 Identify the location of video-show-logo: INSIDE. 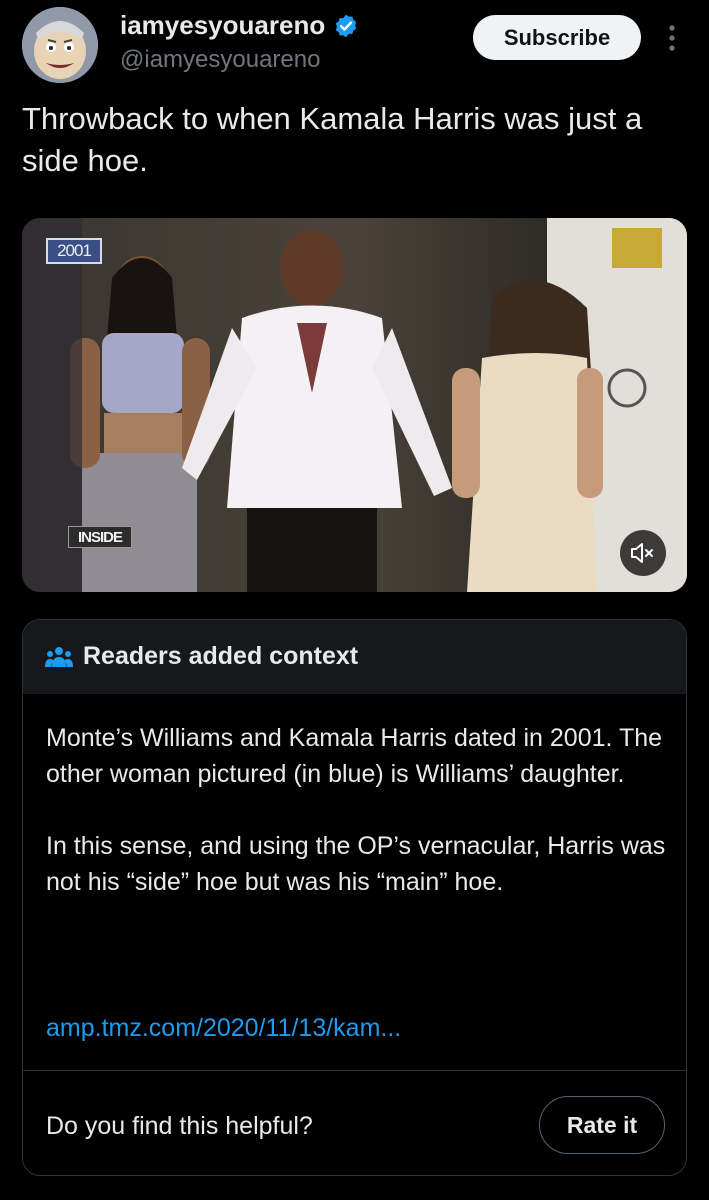
(100, 537).